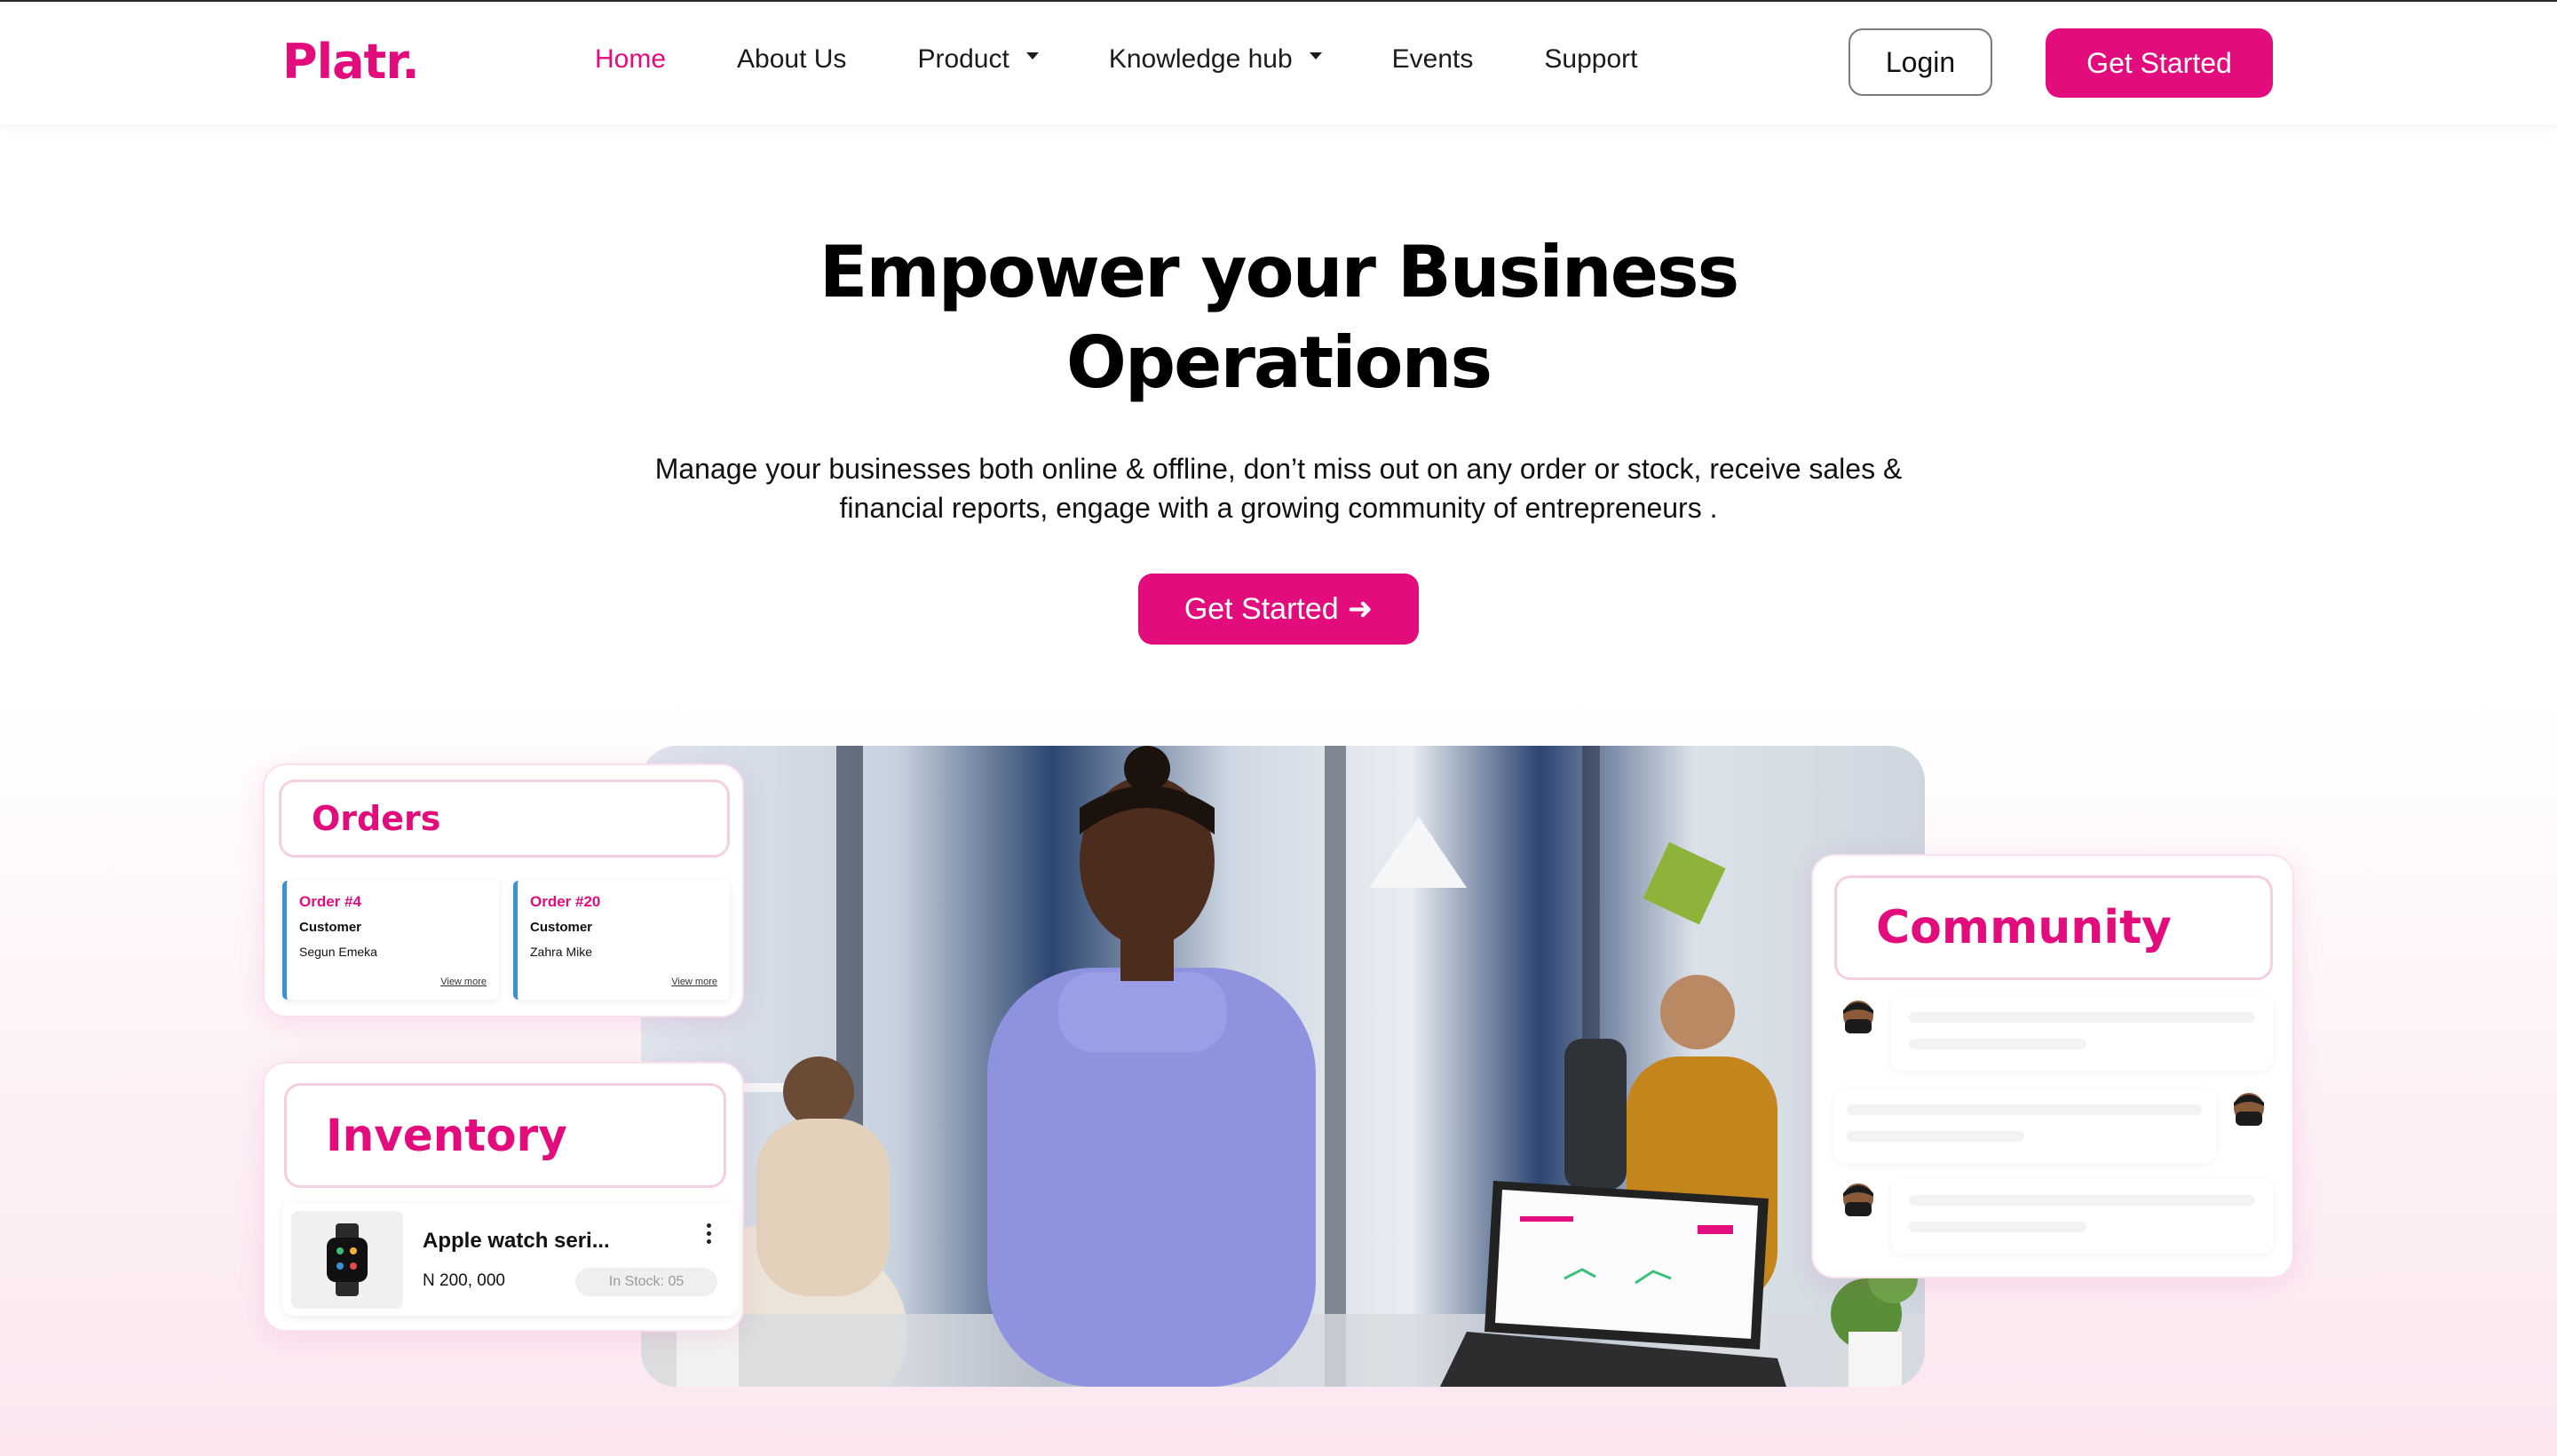  I want to click on product-thumbnail, so click(347, 1260).